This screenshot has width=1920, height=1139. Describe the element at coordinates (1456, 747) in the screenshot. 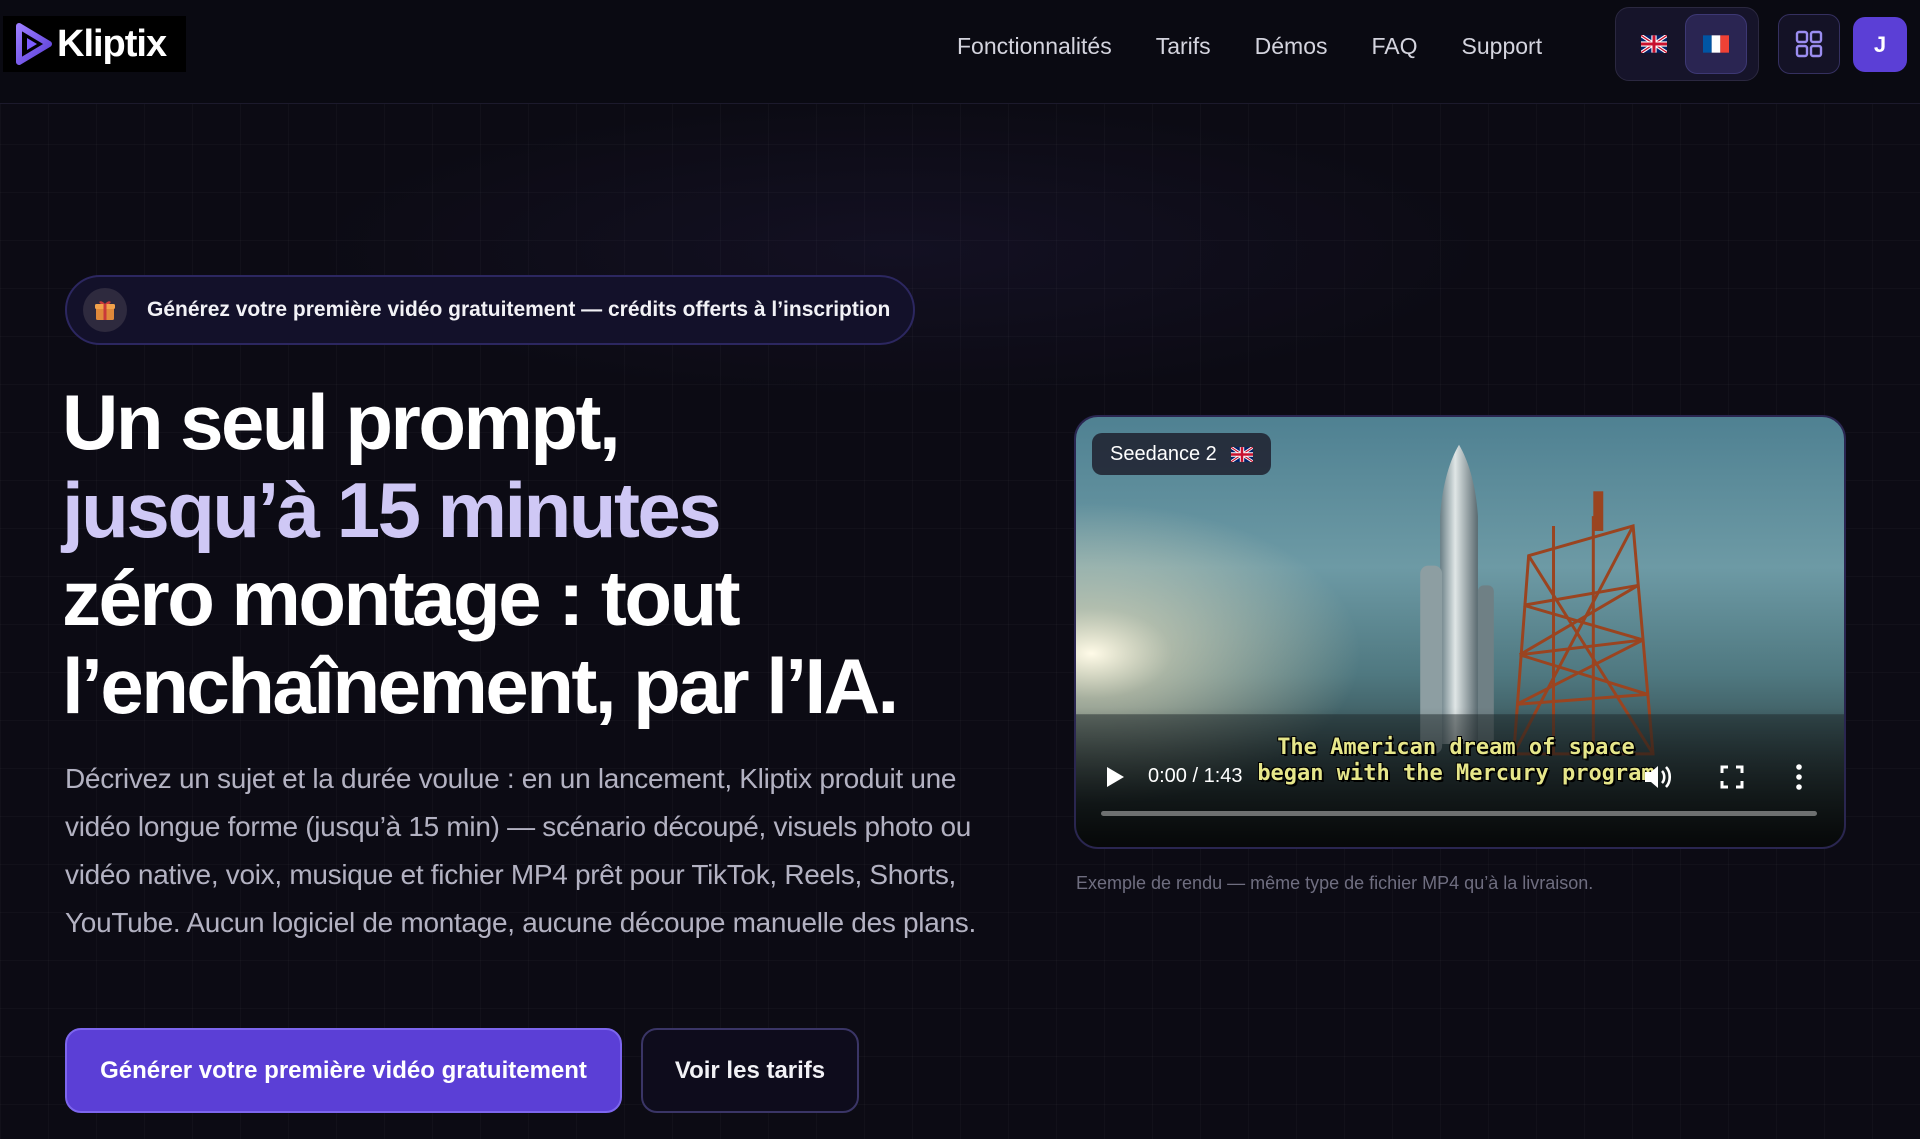

I see `subtitle-line: The American dream of space` at that location.